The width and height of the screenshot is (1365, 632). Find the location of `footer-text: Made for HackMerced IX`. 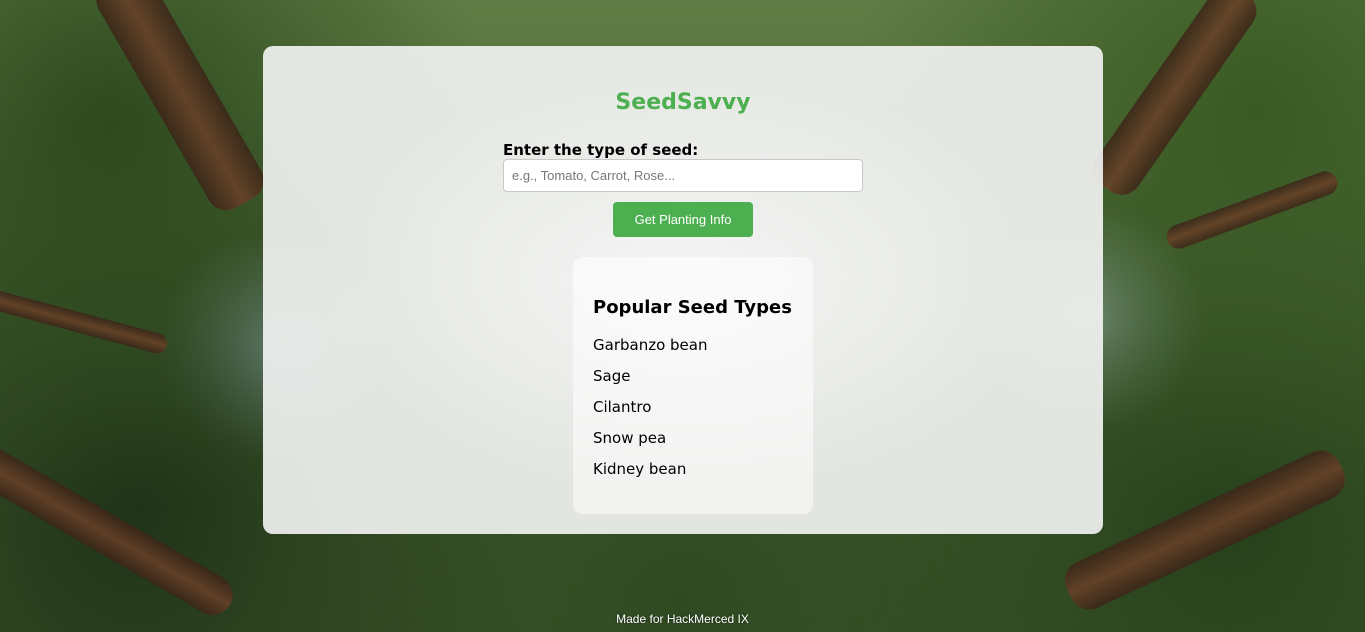

footer-text: Made for HackMerced IX is located at coordinates (682, 619).